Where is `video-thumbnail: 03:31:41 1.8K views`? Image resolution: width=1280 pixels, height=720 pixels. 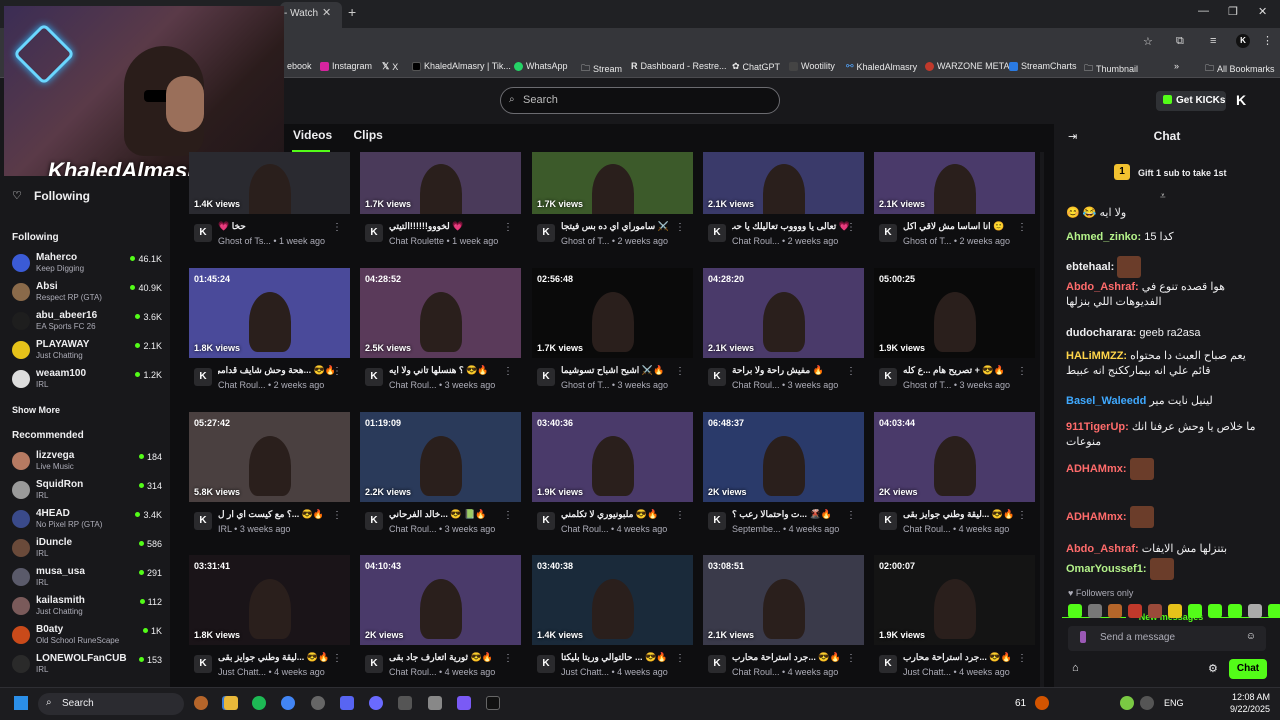 video-thumbnail: 03:31:41 1.8K views is located at coordinates (269, 600).